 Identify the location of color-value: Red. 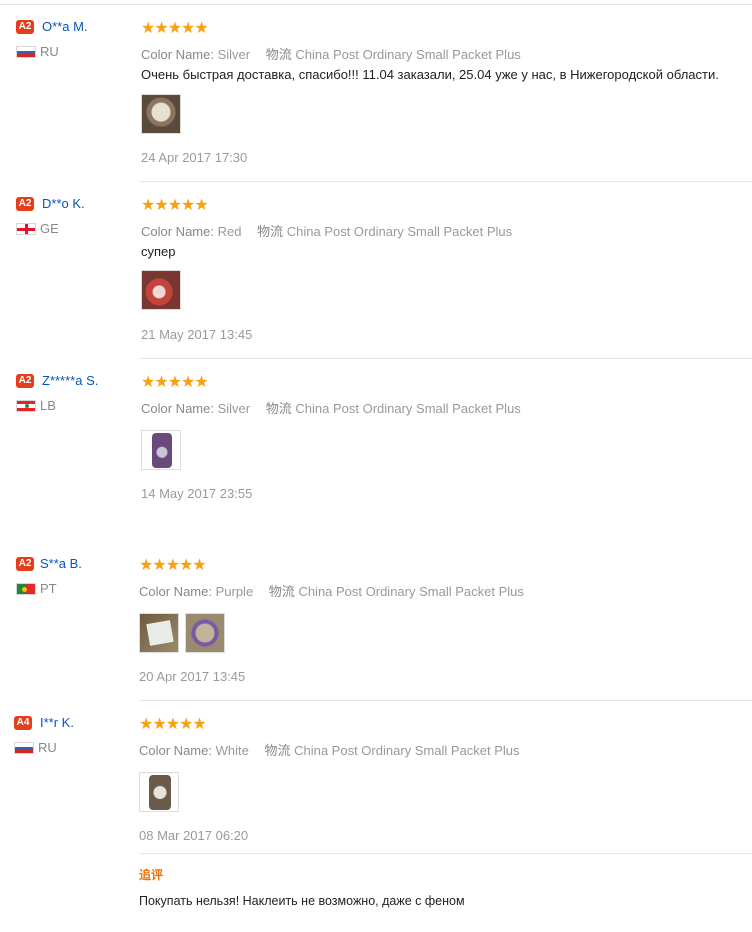
(229, 231).